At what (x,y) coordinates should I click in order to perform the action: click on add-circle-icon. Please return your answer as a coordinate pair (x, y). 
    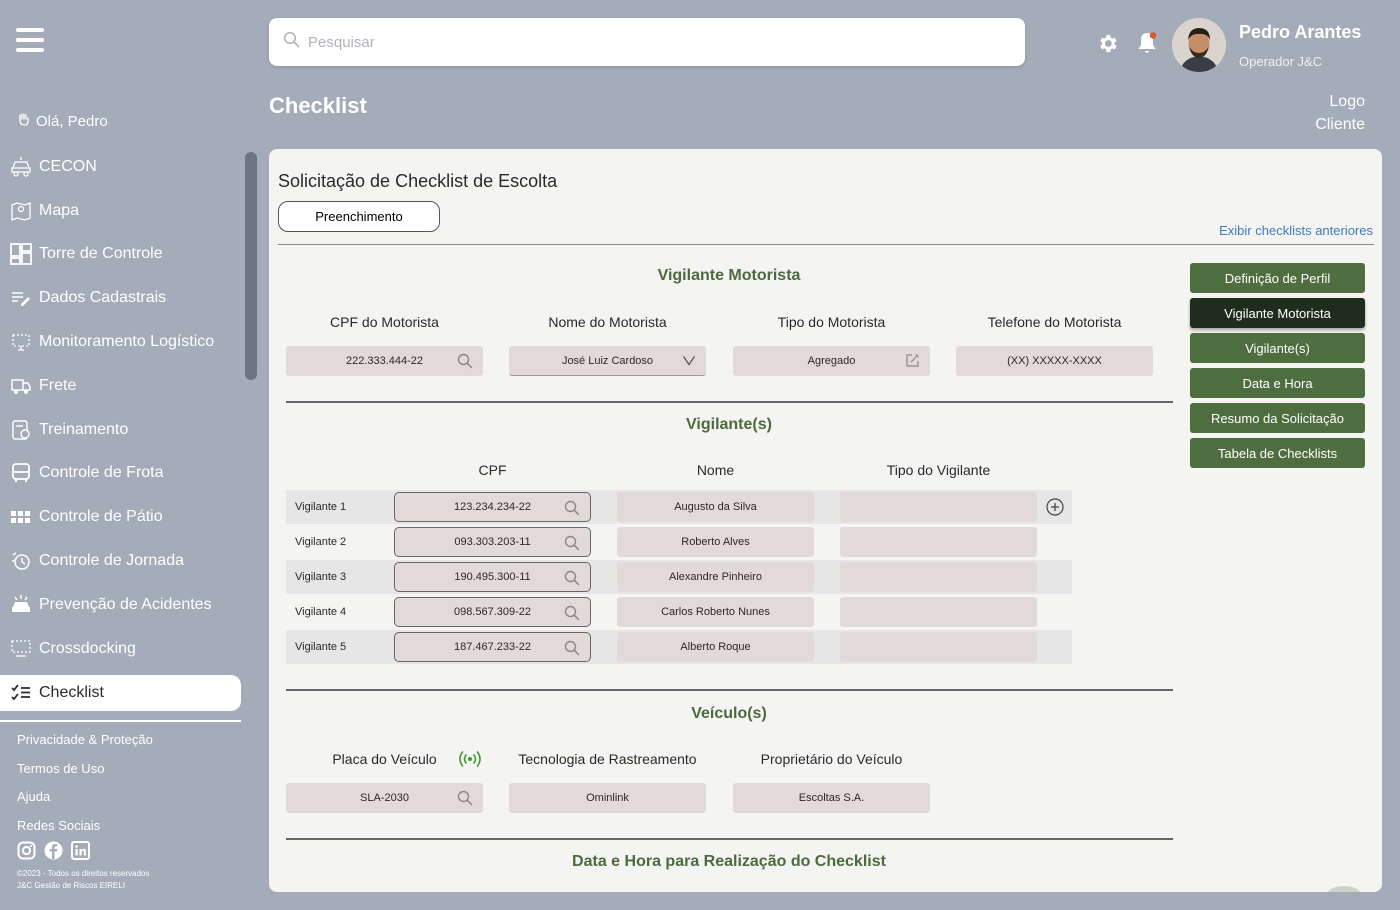
    Looking at the image, I should click on (1055, 509).